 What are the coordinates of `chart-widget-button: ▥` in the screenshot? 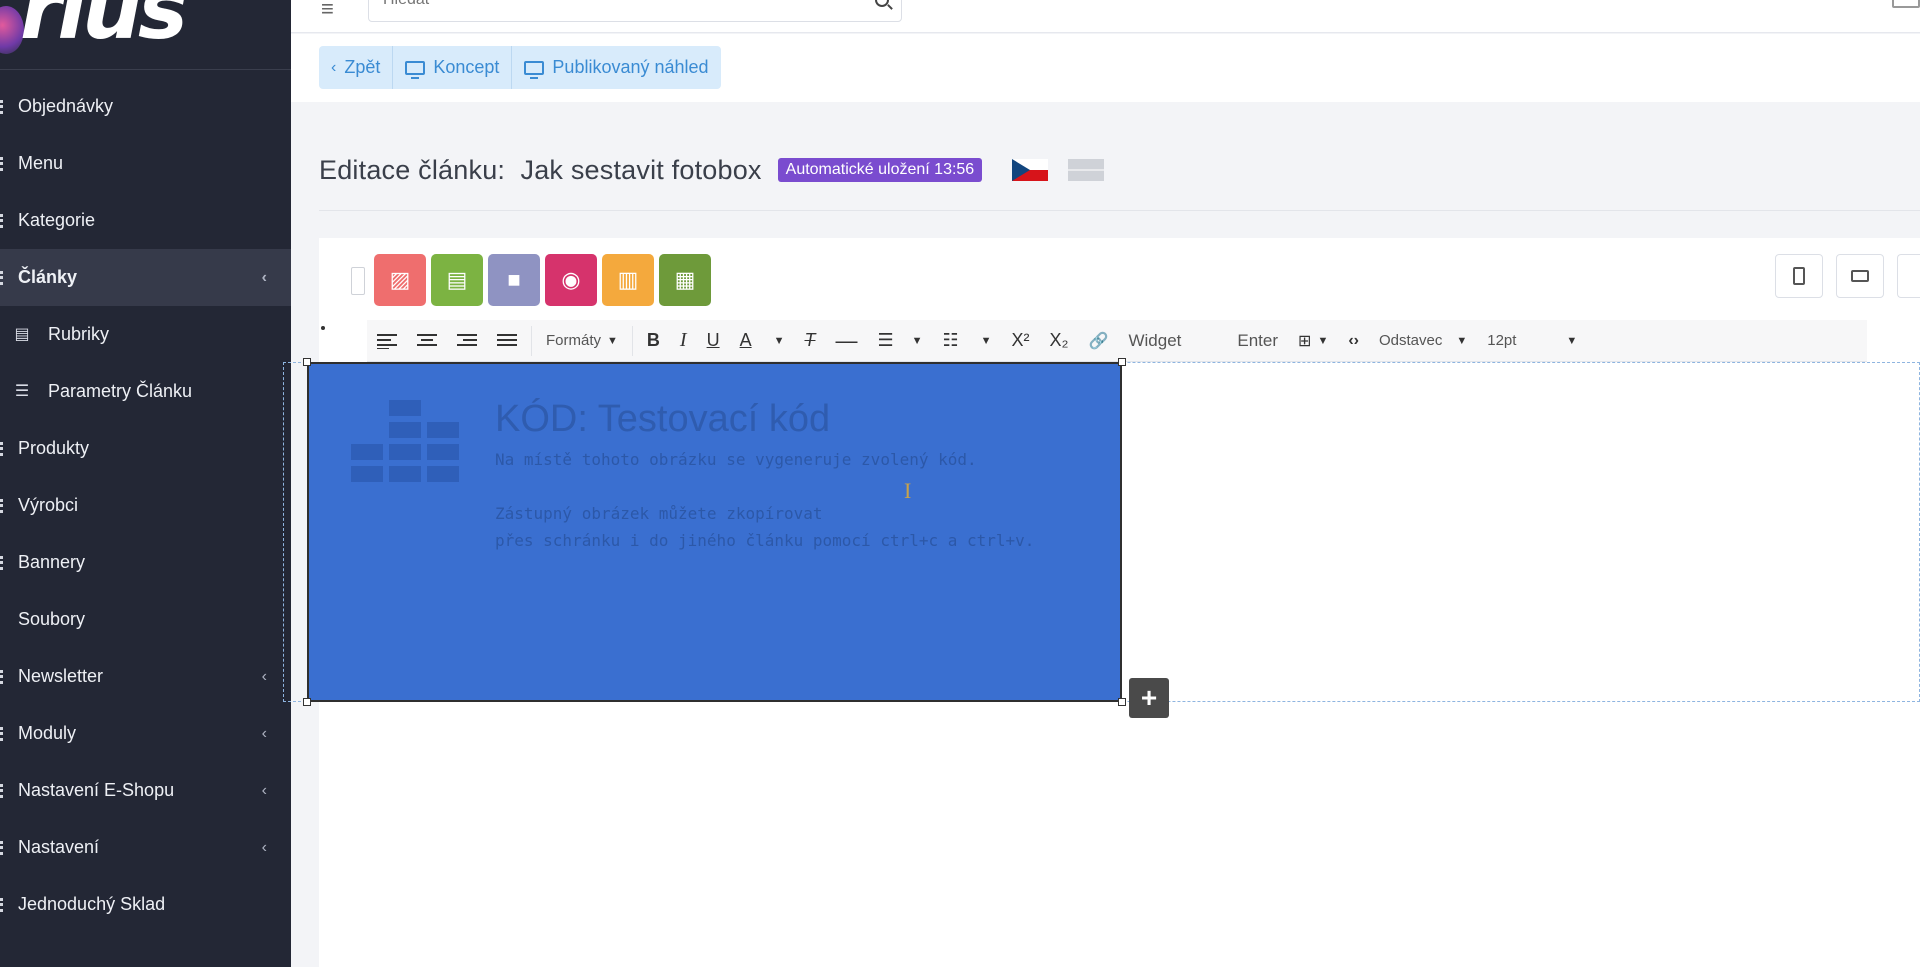 It's located at (628, 280).